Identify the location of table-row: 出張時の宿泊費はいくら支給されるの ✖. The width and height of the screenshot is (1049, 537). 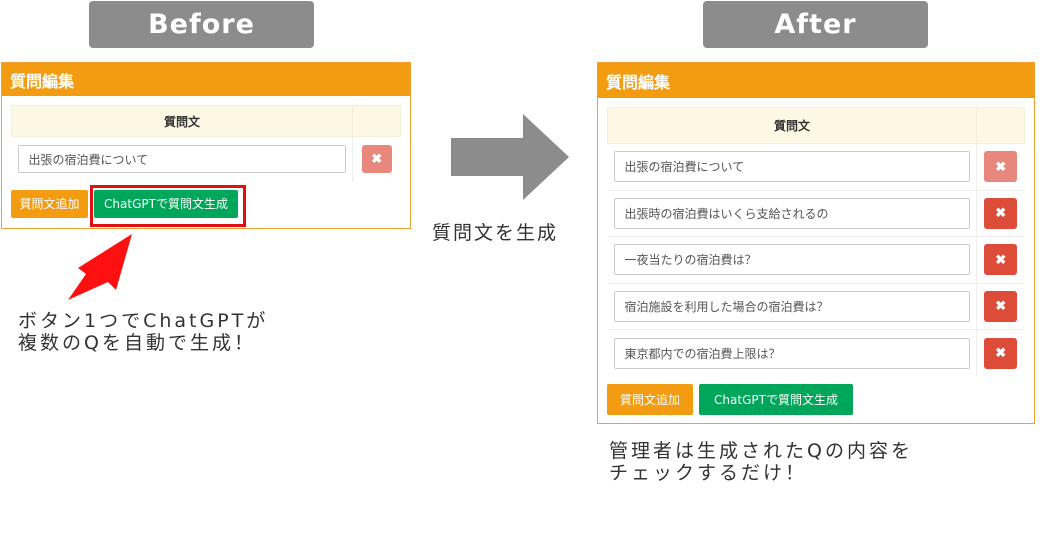
(816, 213).